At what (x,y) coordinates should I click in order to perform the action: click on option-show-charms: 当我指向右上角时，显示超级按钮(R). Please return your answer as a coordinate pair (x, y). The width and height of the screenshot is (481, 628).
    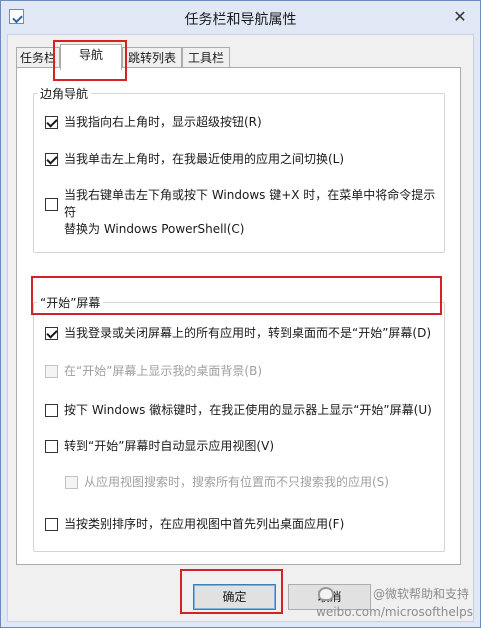
    Looking at the image, I should click on (245, 122).